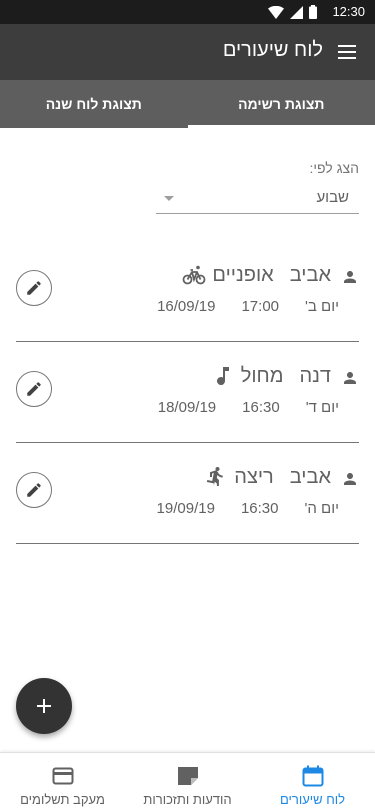  Describe the element at coordinates (313, 12) in the screenshot. I see `battery-icon` at that location.